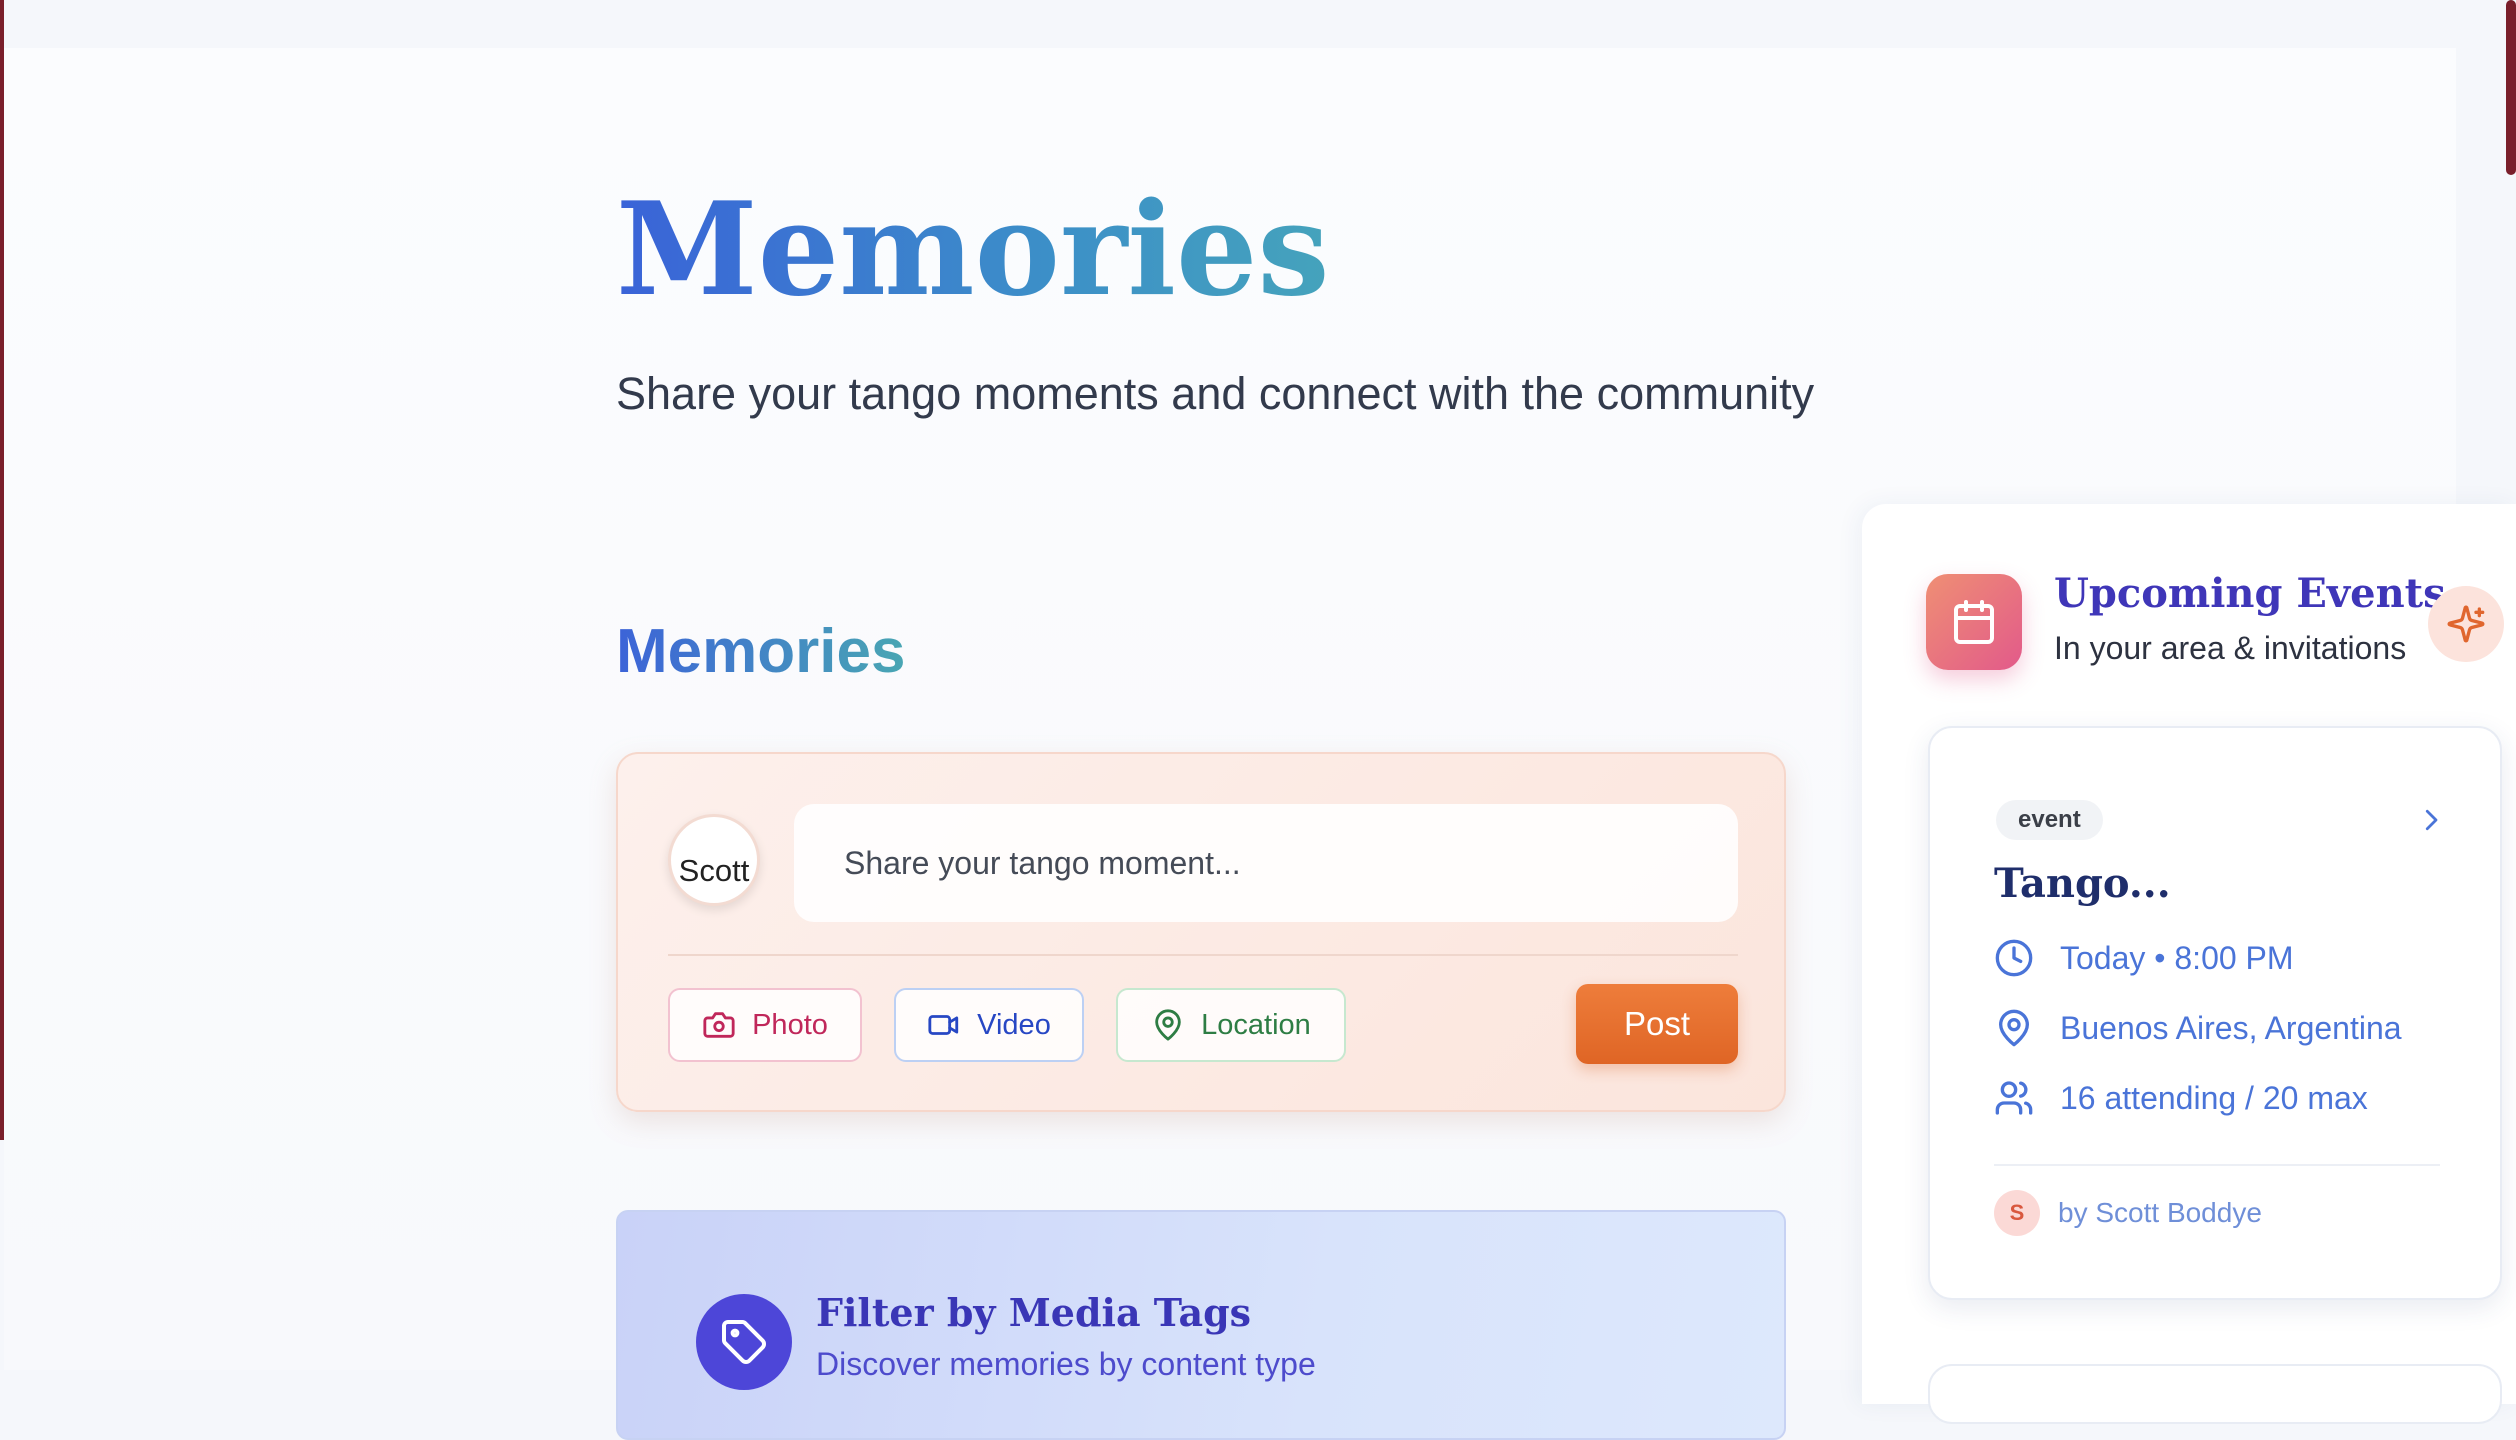  Describe the element at coordinates (1034, 1312) in the screenshot. I see `filter-title: Filter by Media Tags` at that location.